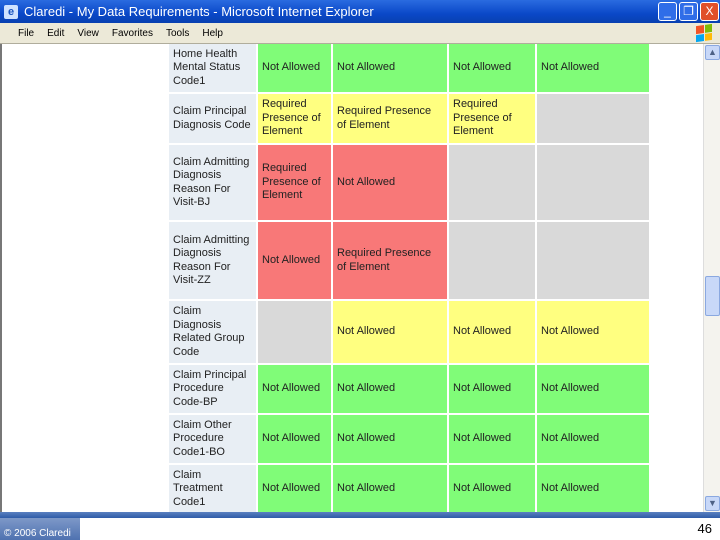  I want to click on menu-file: File, so click(26, 33).